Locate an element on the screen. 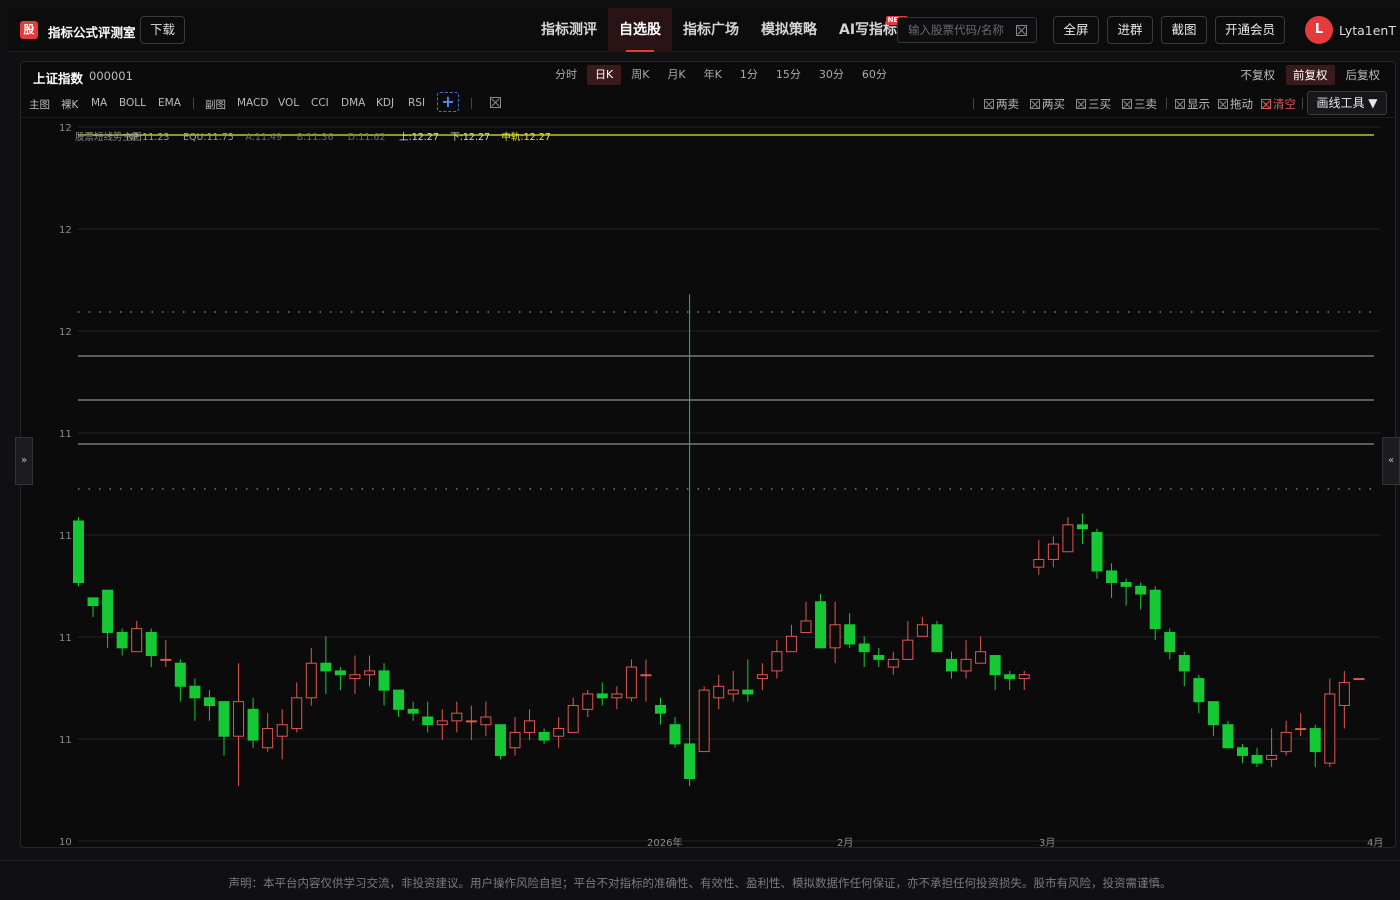 The width and height of the screenshot is (1400, 900). avatar: L is located at coordinates (1319, 30).